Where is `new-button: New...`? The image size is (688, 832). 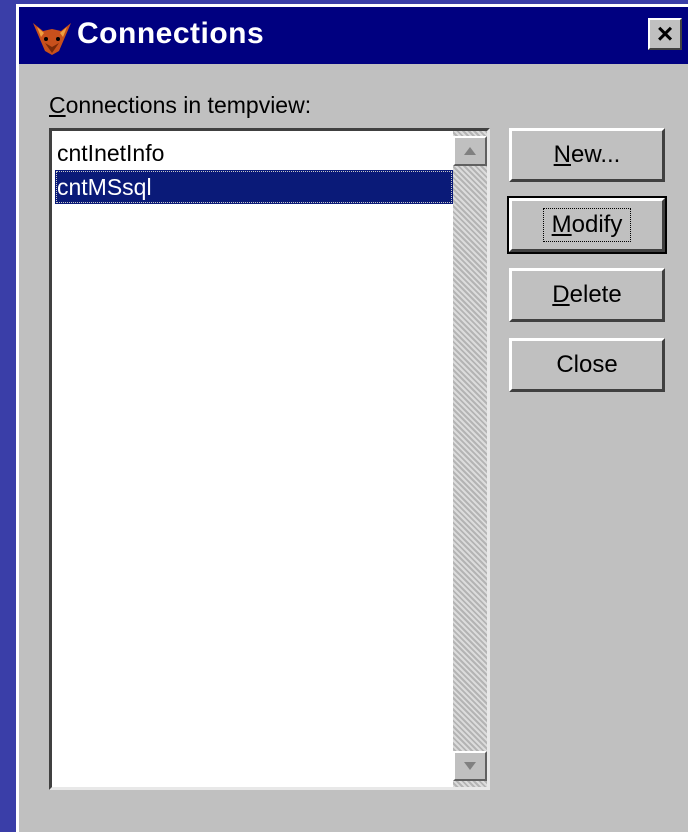
new-button: New... is located at coordinates (587, 155).